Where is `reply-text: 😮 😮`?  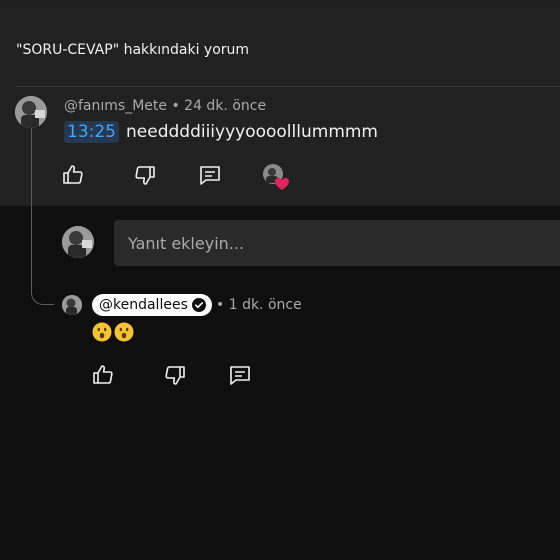 reply-text: 😮 😮 is located at coordinates (113, 332).